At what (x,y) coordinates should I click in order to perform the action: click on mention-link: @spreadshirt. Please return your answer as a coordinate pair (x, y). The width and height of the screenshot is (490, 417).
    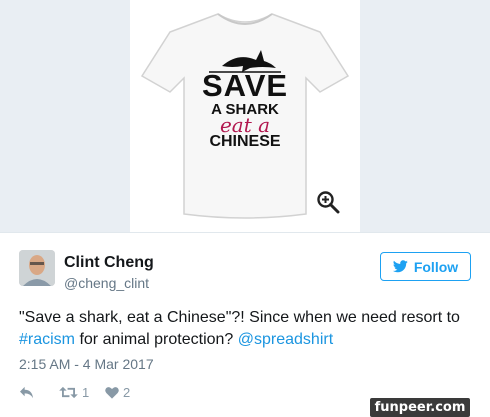
    Looking at the image, I should click on (285, 339).